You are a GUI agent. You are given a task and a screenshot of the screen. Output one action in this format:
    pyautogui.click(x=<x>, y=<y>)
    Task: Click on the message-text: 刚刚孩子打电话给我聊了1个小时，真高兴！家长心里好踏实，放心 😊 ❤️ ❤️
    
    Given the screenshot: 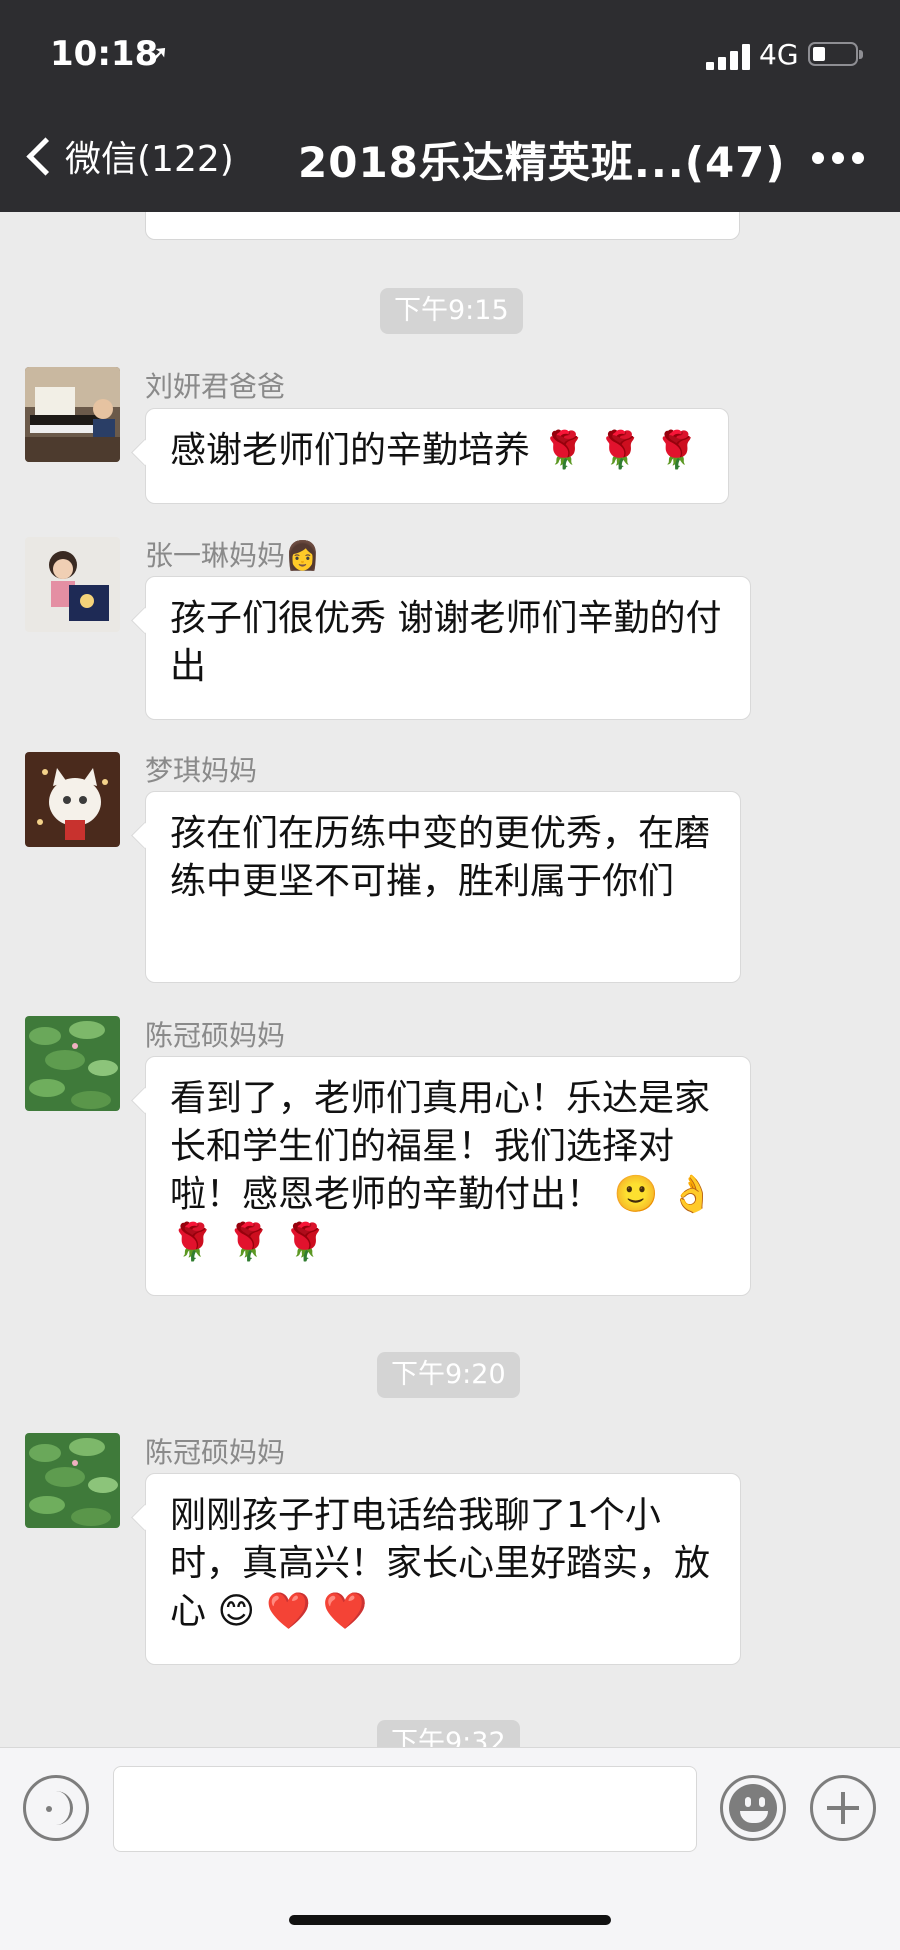 What is the action you would take?
    pyautogui.click(x=440, y=1563)
    